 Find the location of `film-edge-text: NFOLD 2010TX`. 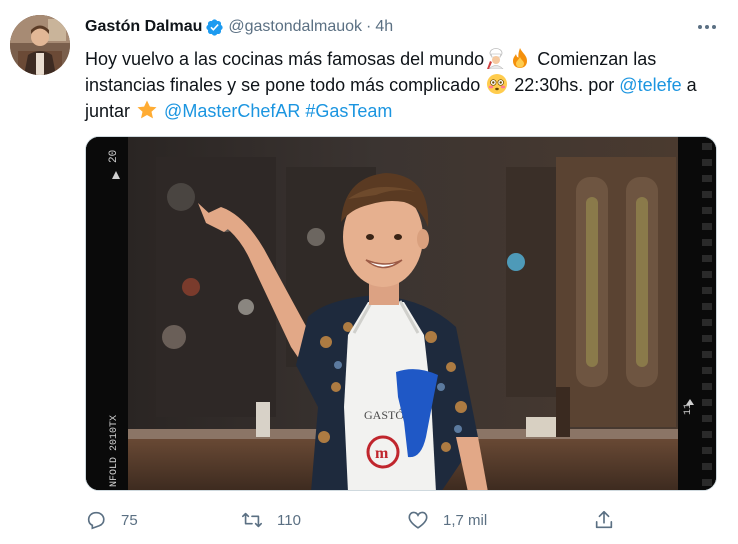

film-edge-text: NFOLD 2010TX is located at coordinates (114, 451).